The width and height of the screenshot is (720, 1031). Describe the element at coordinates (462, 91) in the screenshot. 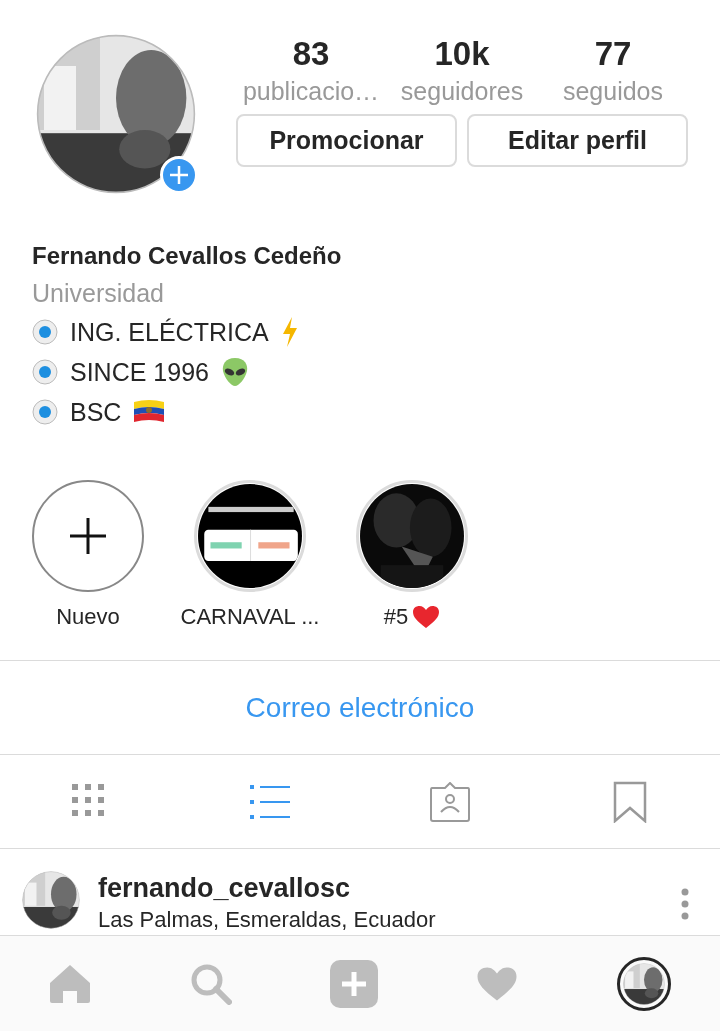

I see `stat-label: seguidores` at that location.